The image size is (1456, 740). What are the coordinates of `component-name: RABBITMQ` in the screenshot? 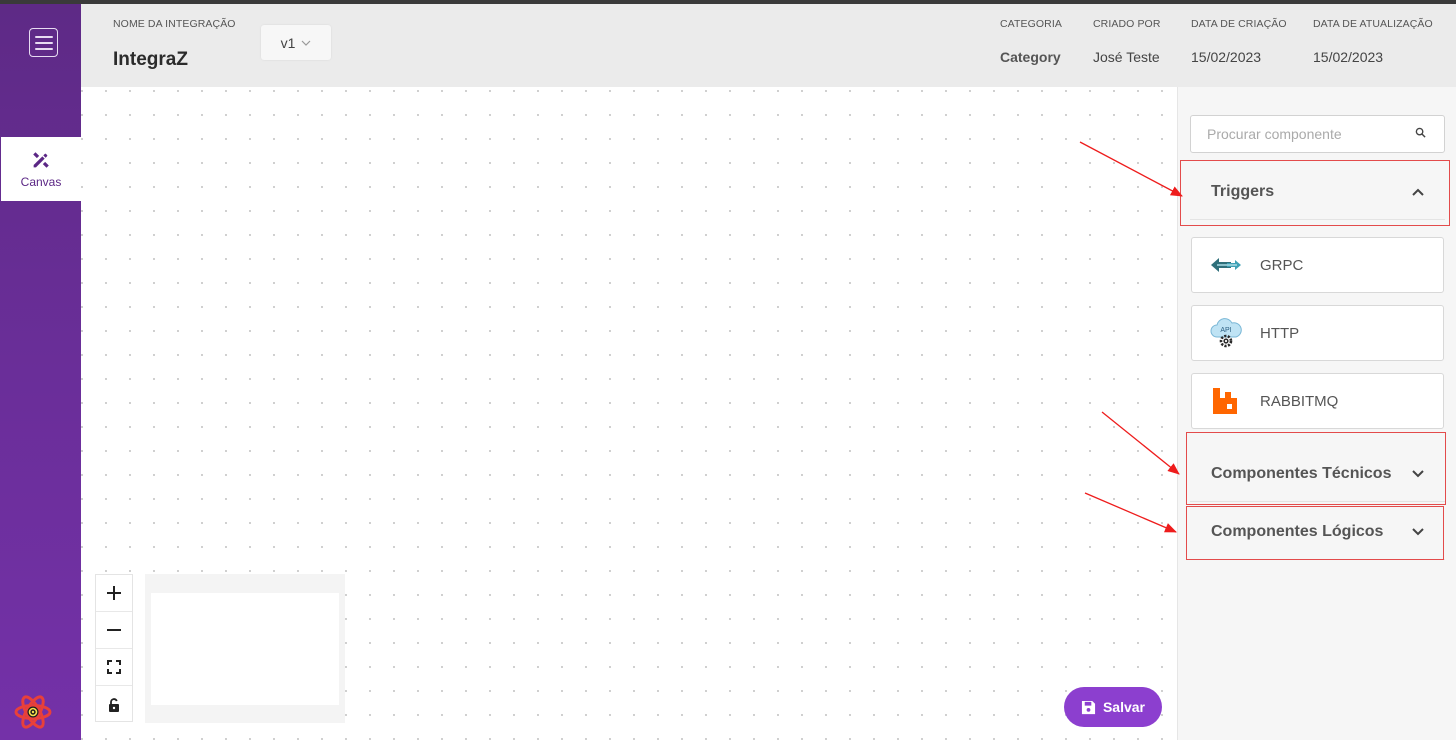 It's located at (1299, 401).